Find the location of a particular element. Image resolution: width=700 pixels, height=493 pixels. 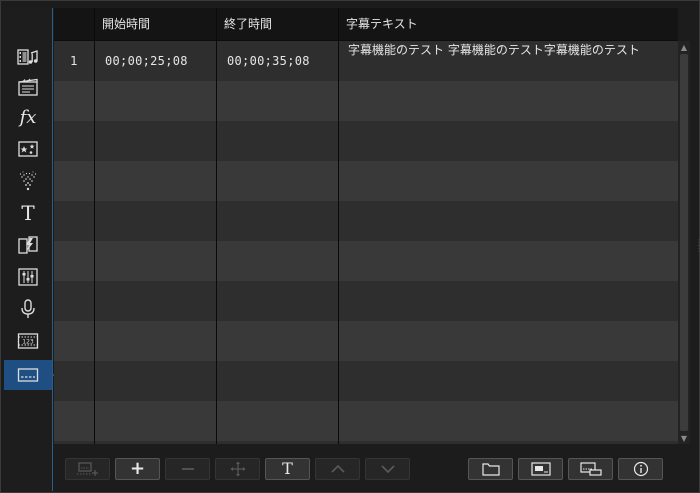

text-format-icon: T is located at coordinates (287, 468).